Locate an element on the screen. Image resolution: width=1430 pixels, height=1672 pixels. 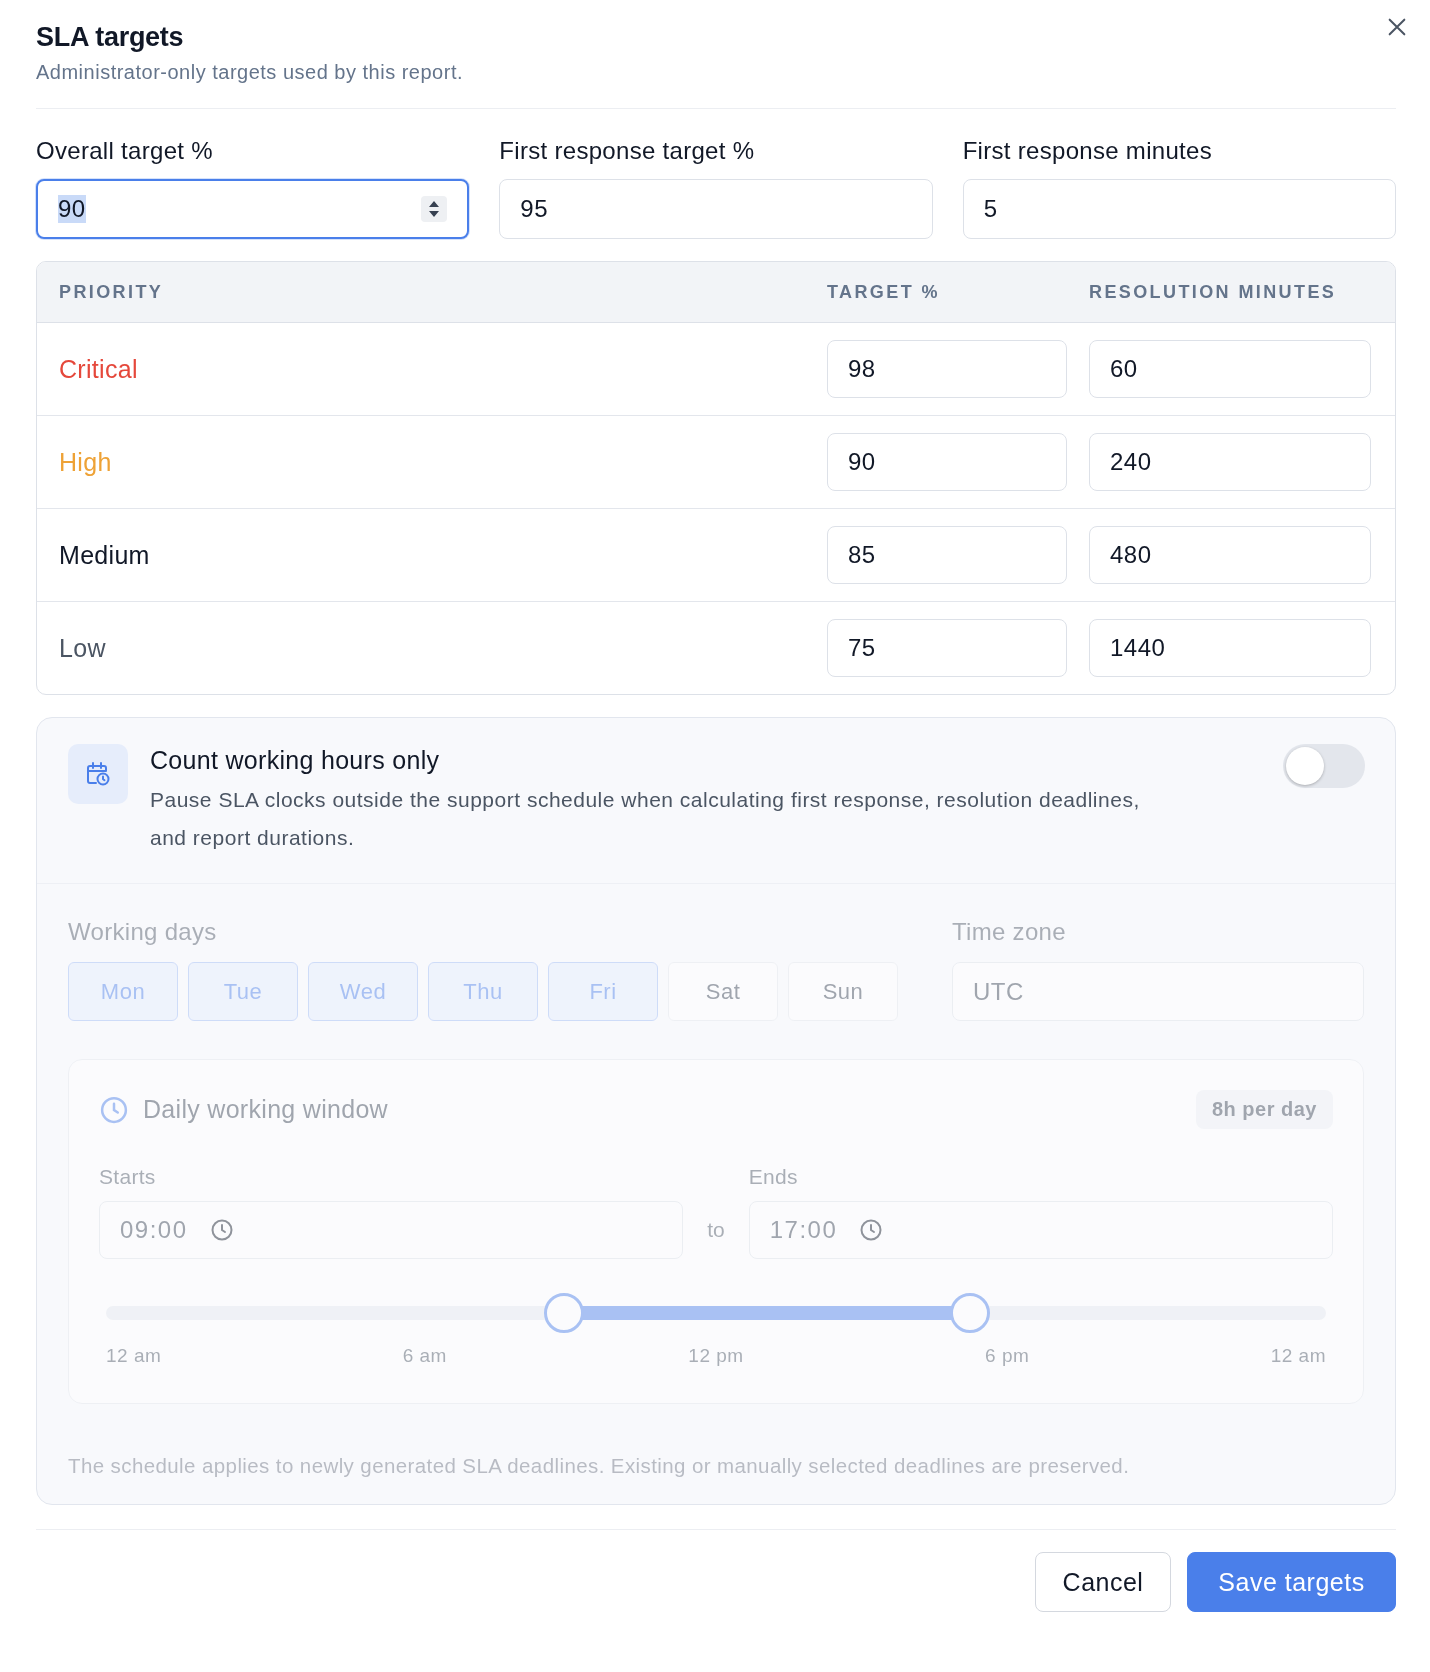
target-field: 75 is located at coordinates (947, 648).